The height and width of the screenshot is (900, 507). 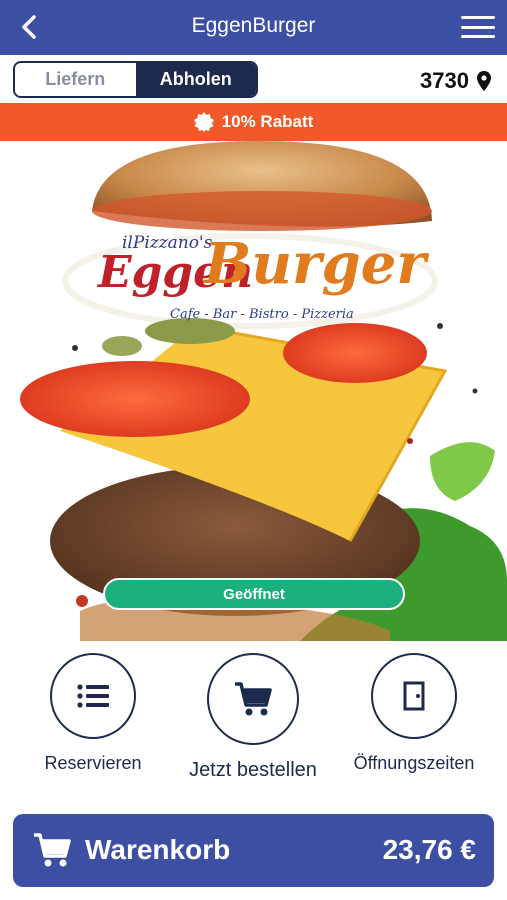 What do you see at coordinates (75, 79) in the screenshot?
I see `mode-option-liefern: Liefern` at bounding box center [75, 79].